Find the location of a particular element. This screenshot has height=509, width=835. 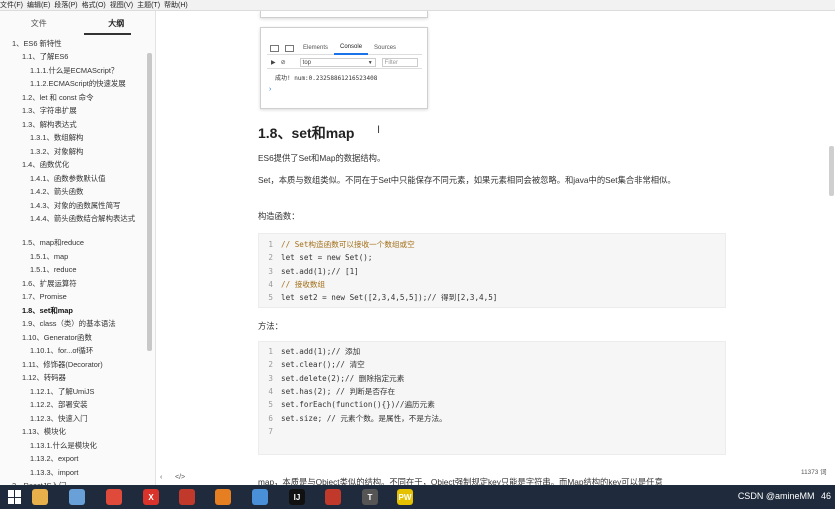

sidebar-scrollbar is located at coordinates (149, 202).